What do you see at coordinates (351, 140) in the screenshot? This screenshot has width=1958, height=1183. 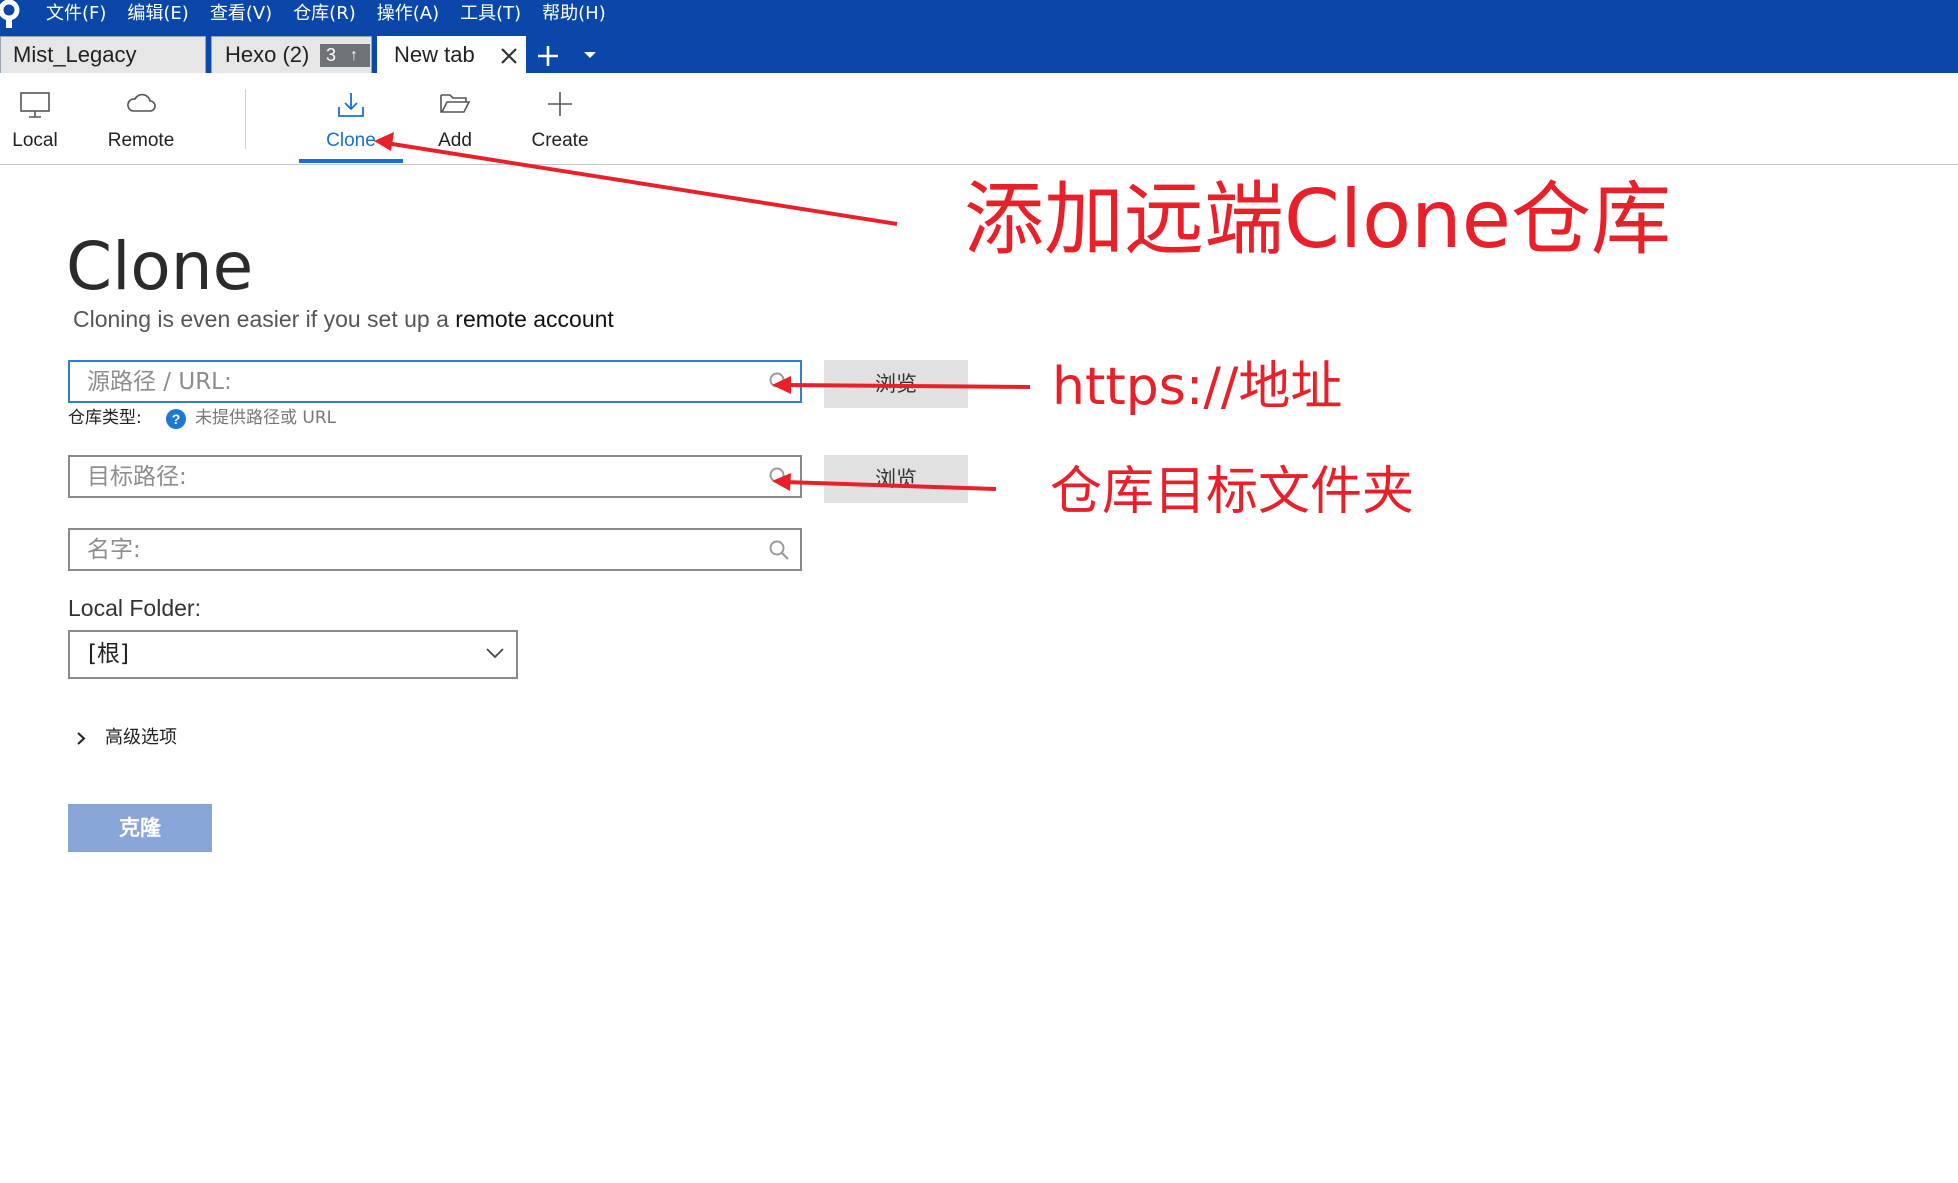 I see `clone-label: Clone` at bounding box center [351, 140].